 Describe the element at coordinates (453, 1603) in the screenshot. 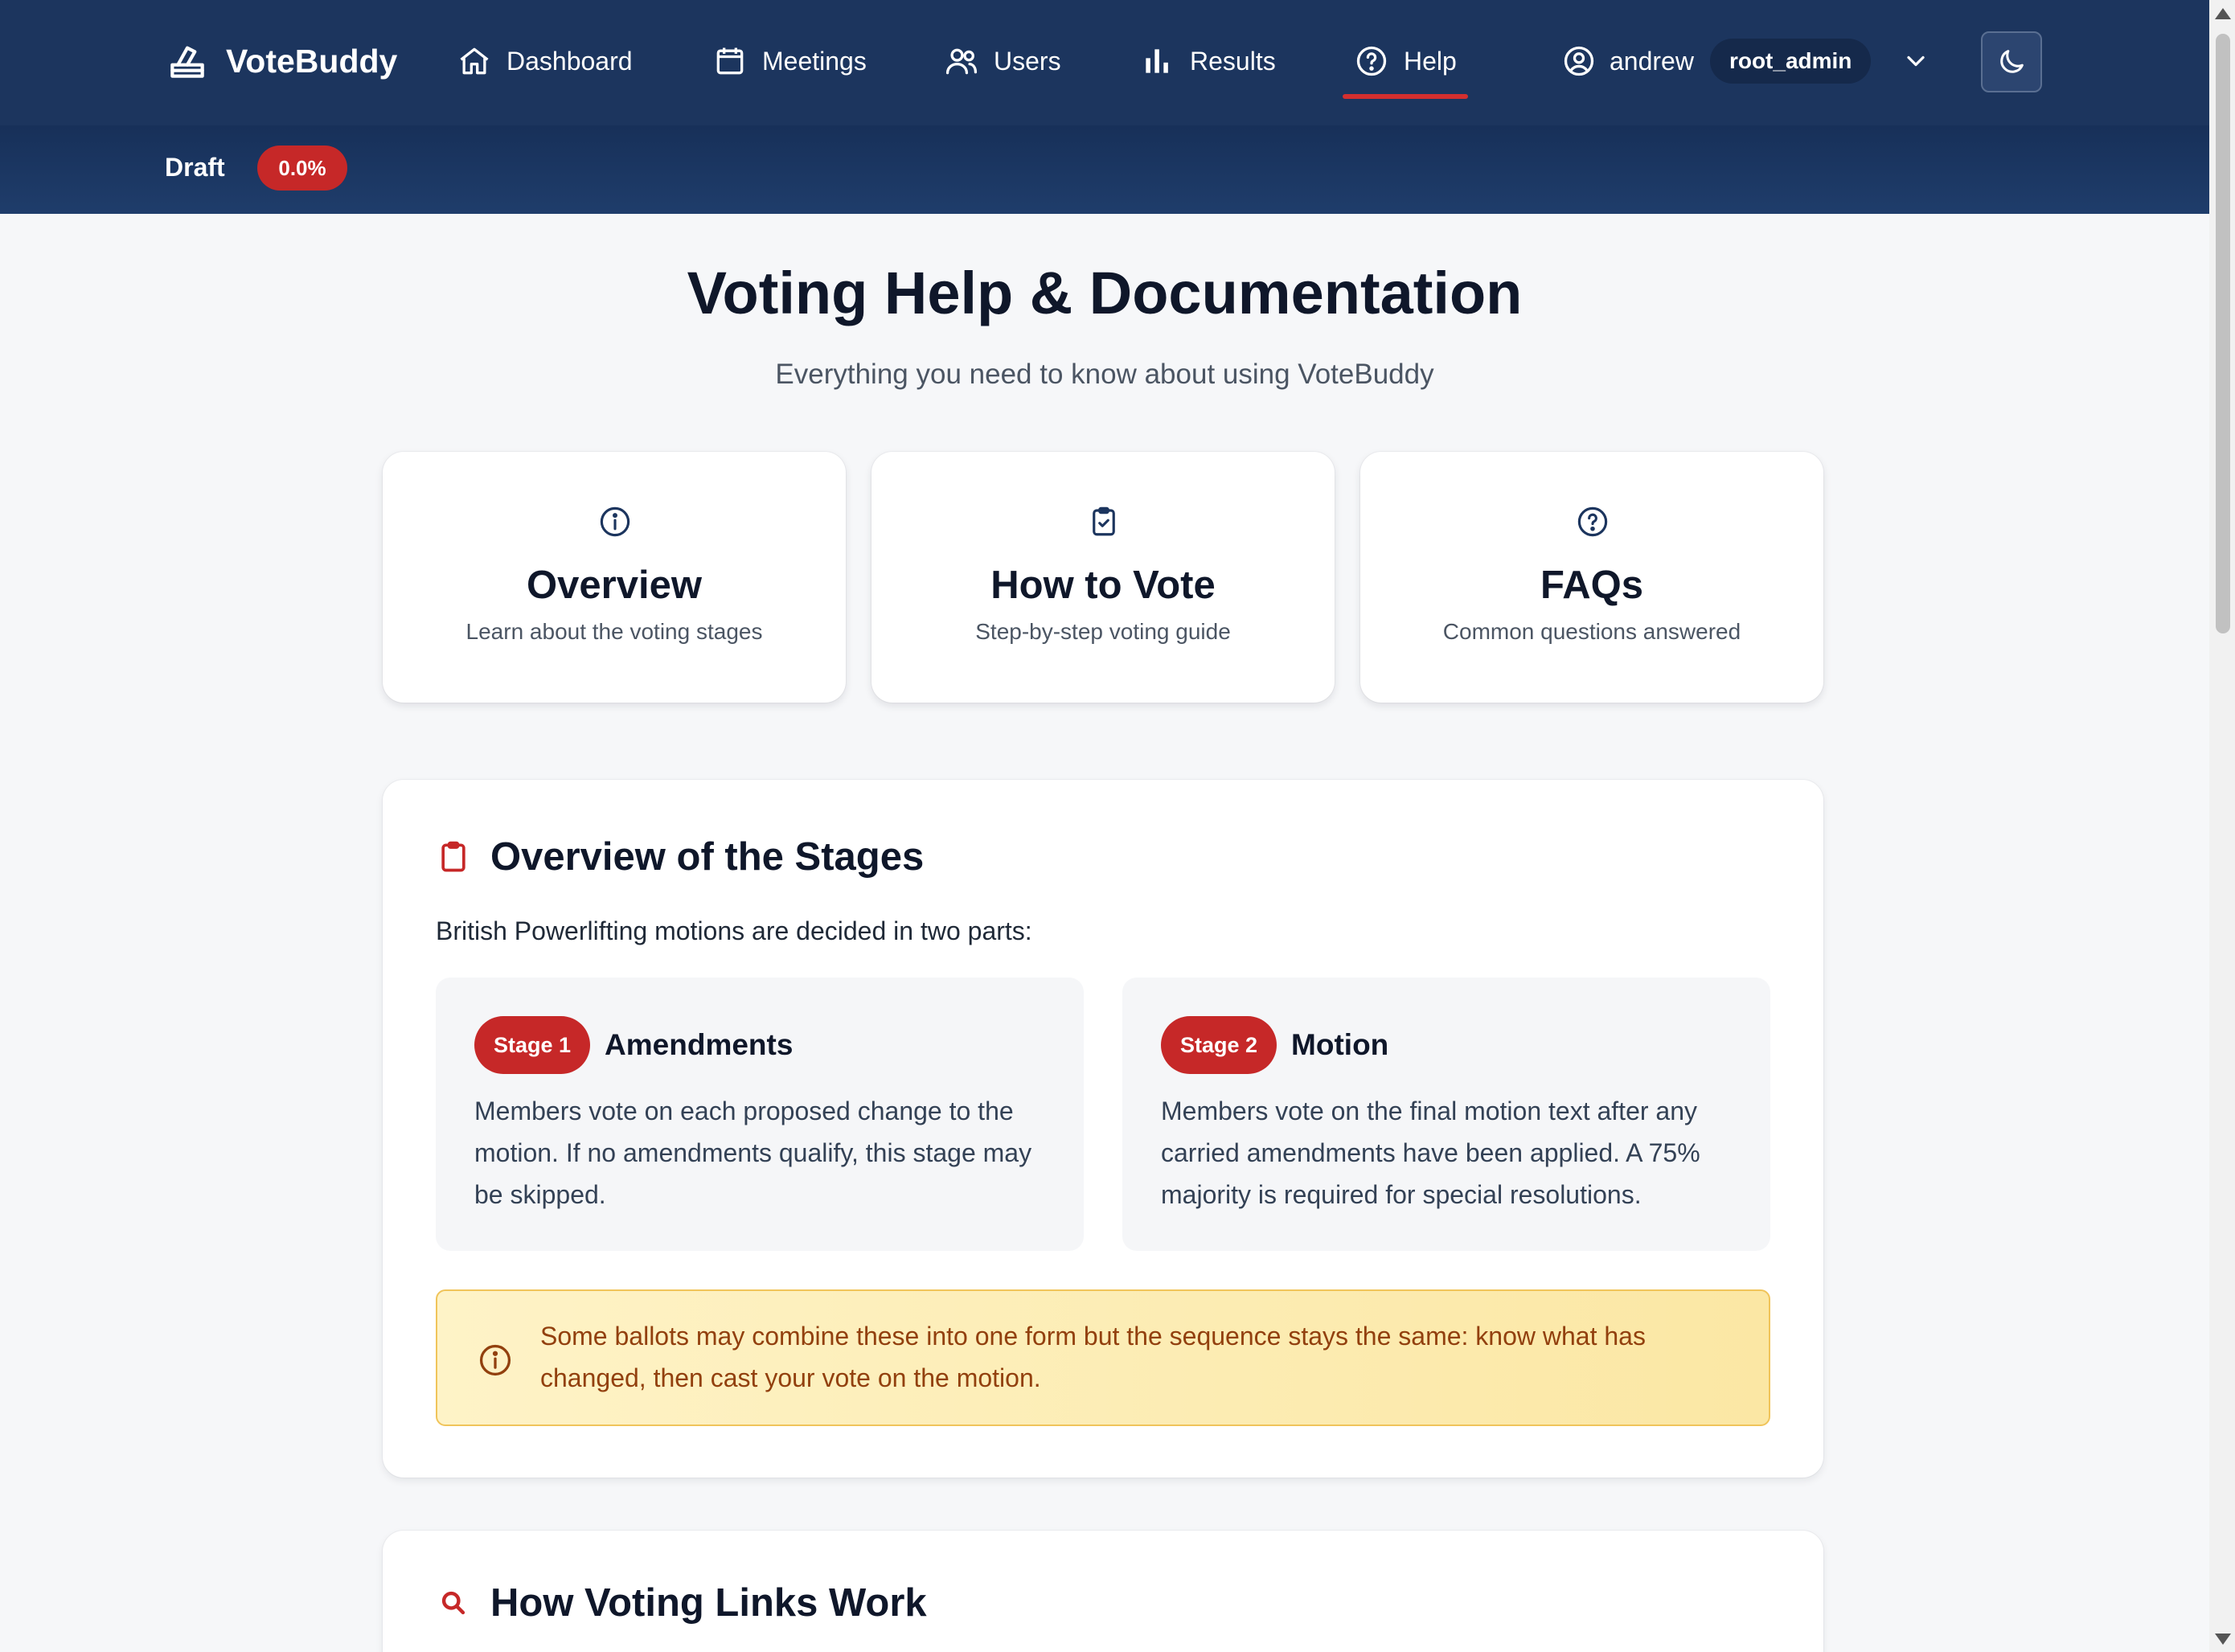

I see `search-icon` at that location.